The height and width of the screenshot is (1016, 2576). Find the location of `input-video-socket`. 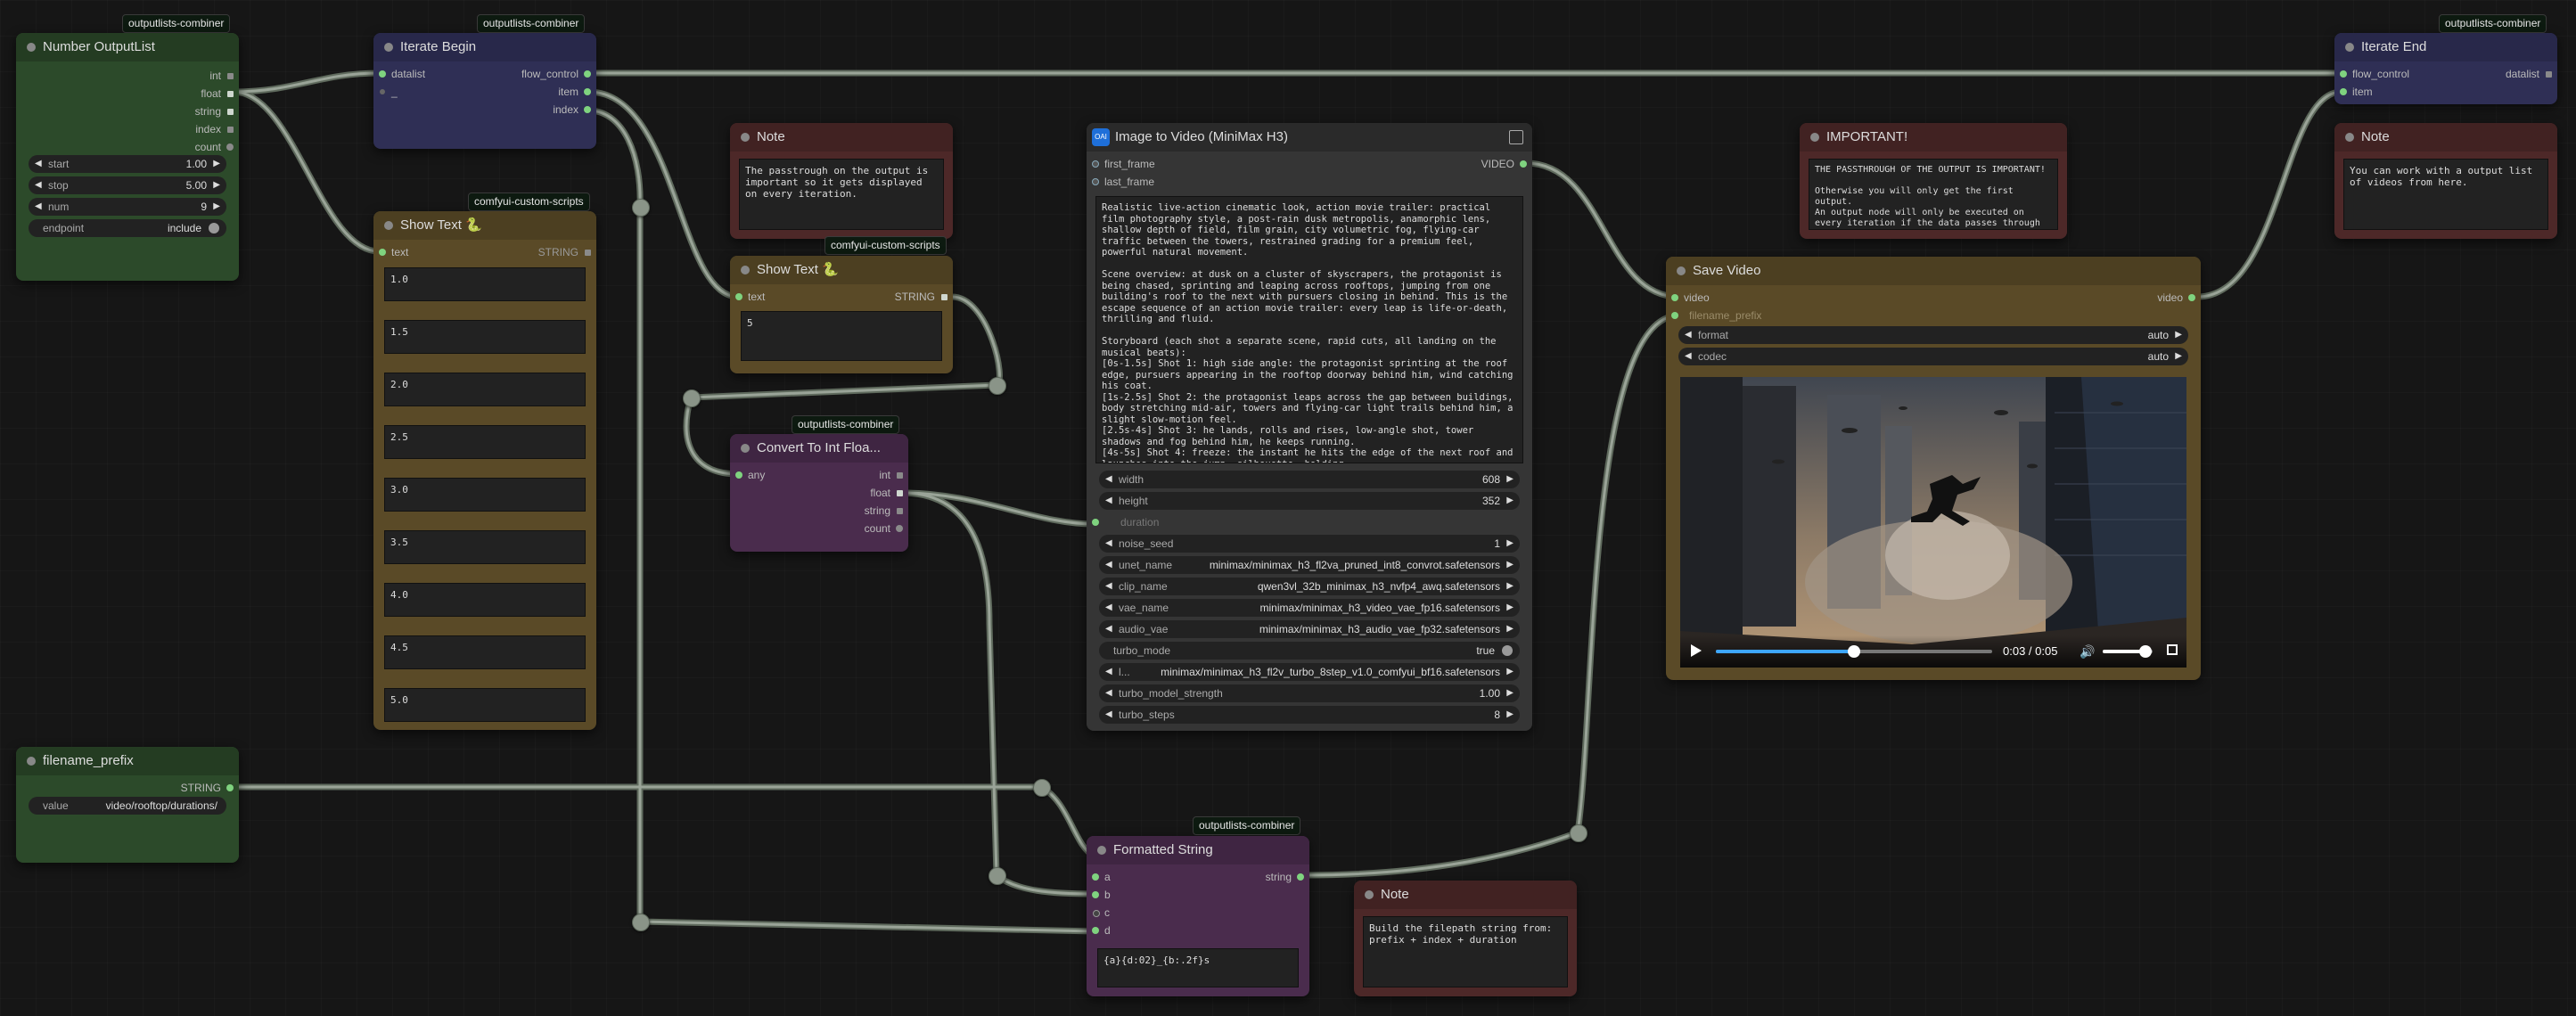

input-video-socket is located at coordinates (1675, 297).